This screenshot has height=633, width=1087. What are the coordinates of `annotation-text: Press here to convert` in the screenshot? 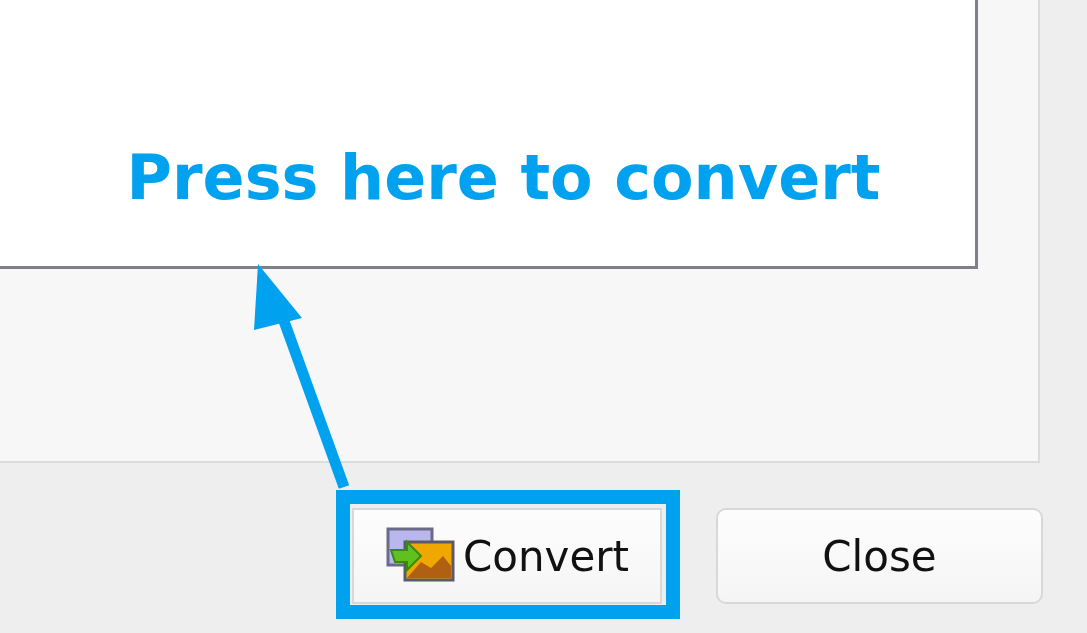 It's located at (503, 178).